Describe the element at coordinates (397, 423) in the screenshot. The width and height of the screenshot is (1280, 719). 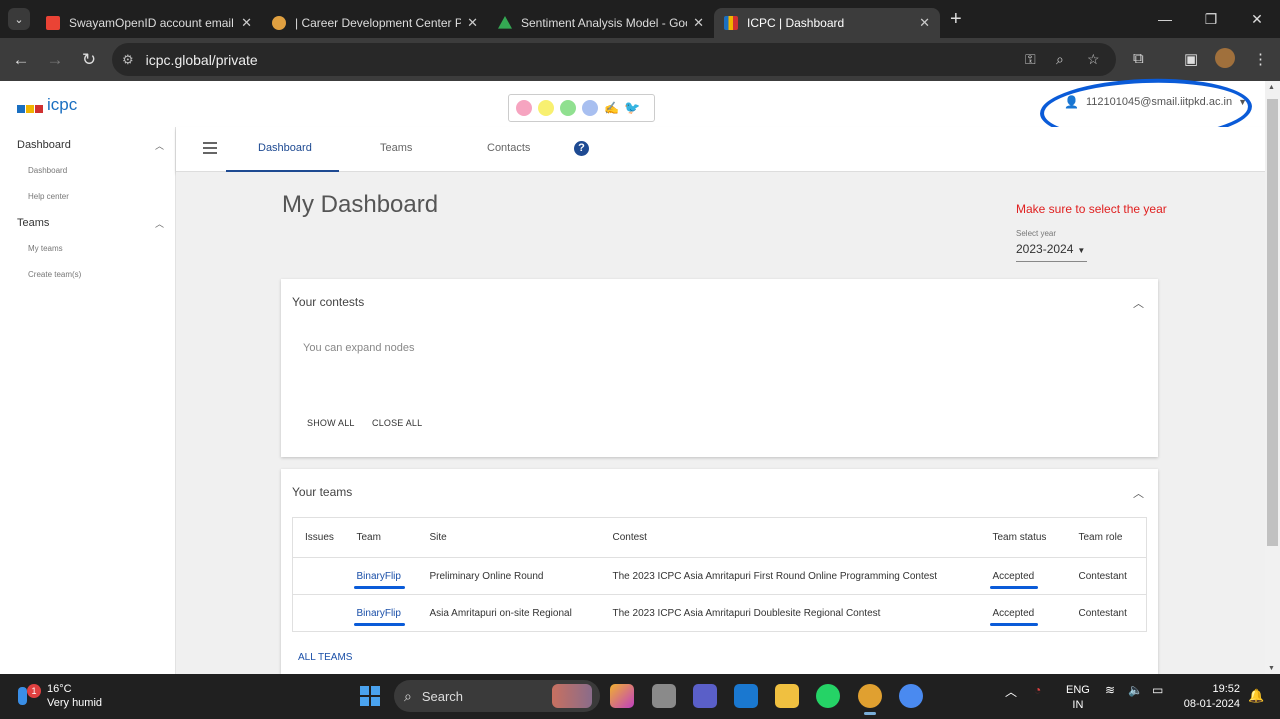
I see `close-all-button: CLOSE ALL` at that location.